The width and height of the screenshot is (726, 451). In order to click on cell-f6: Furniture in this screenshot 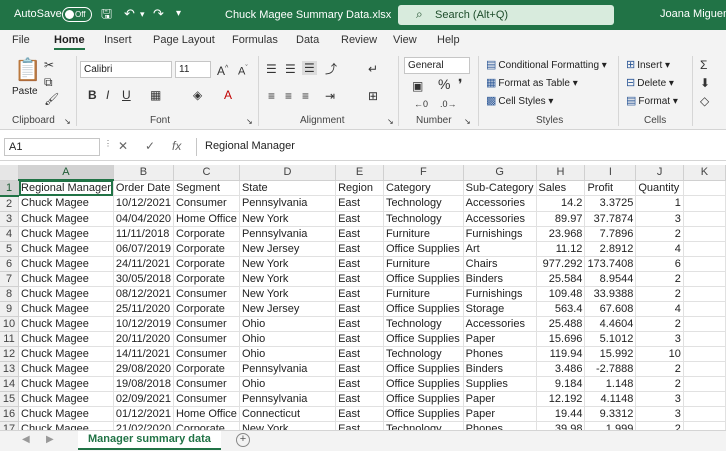, I will do `click(423, 264)`.